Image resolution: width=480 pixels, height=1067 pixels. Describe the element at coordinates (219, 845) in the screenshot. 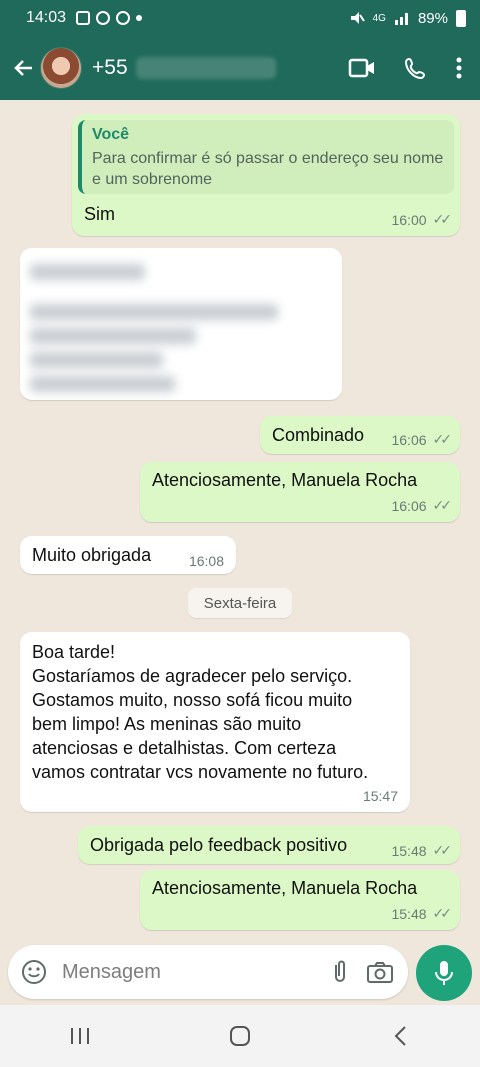

I see `message-text: Obrigada pelo feedback positivo` at that location.